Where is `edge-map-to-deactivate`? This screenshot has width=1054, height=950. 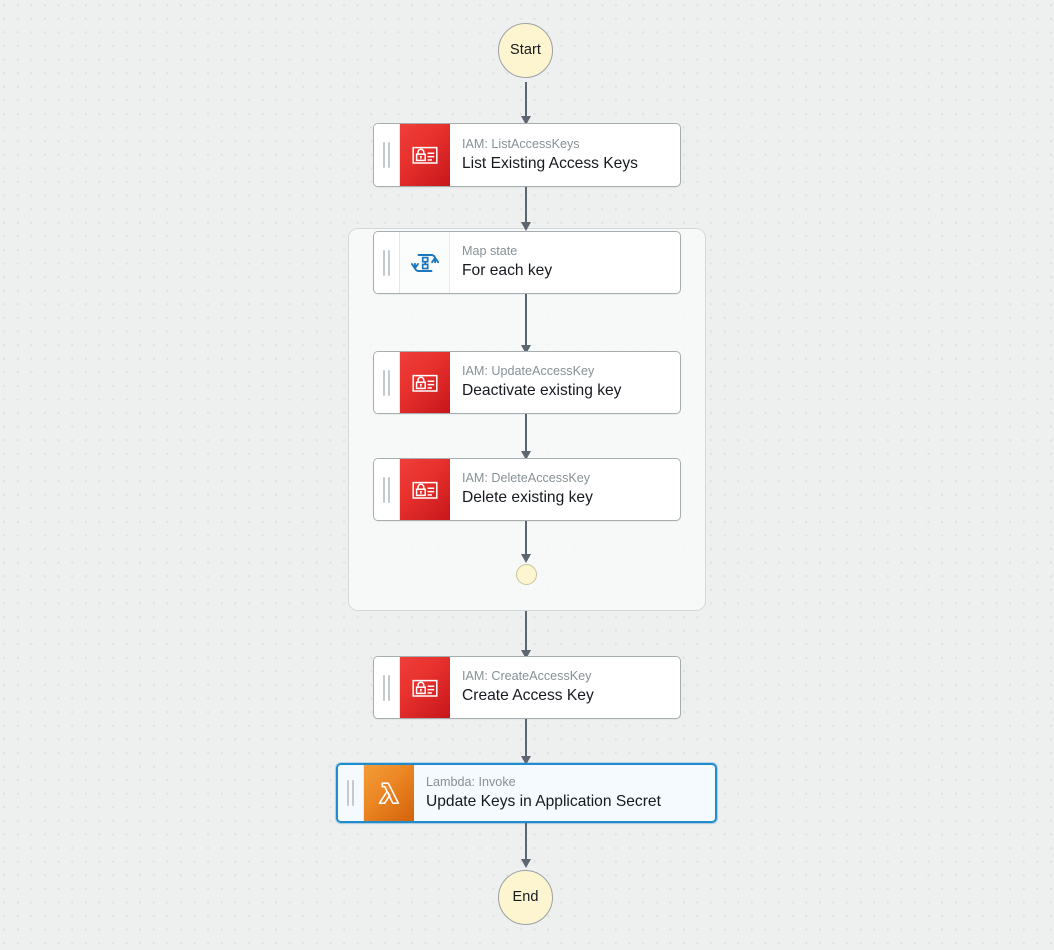 edge-map-to-deactivate is located at coordinates (526, 322).